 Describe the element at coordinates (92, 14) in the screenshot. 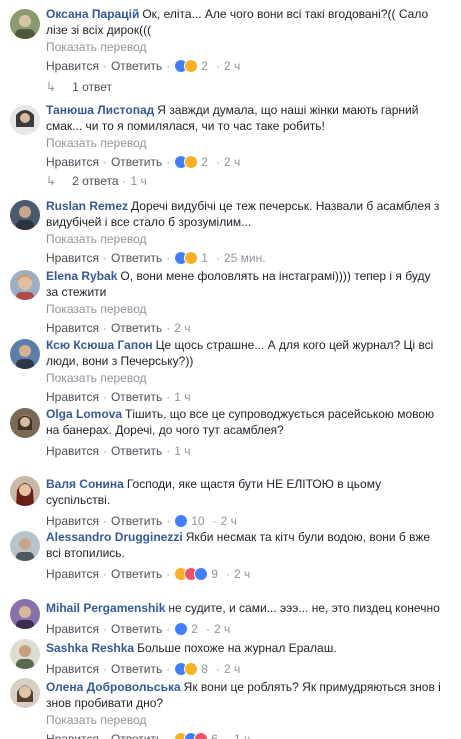

I see `comment-author: Оксана Парацій` at that location.